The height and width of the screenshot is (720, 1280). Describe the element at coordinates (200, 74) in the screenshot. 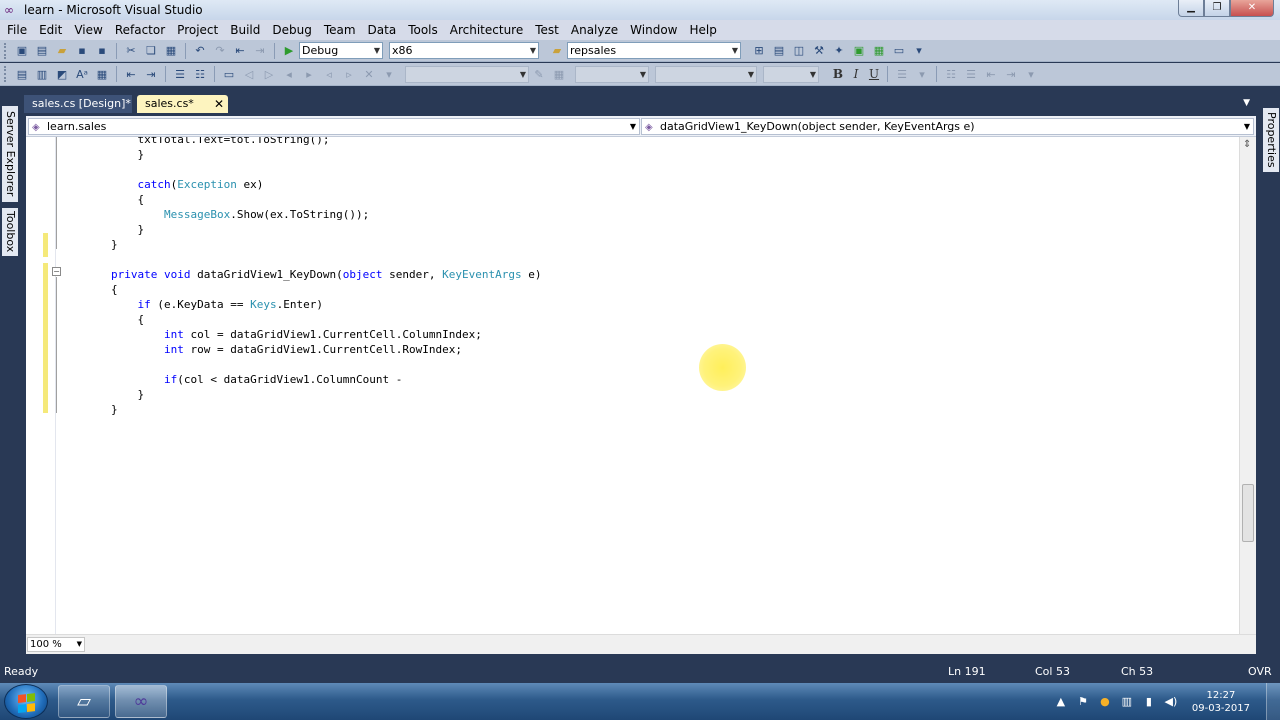

I see `uncomment-icon: ☷` at that location.